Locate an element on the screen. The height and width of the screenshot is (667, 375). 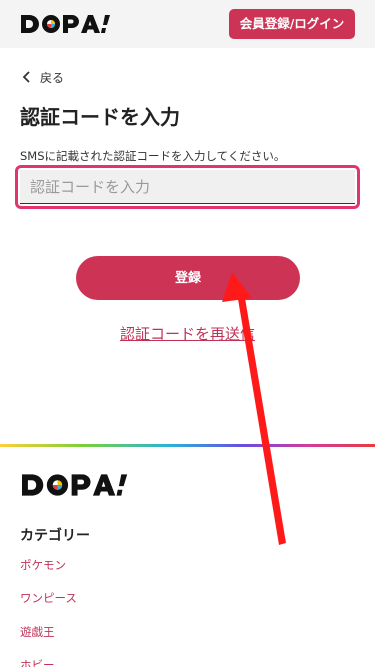
footer-dopa-logo is located at coordinates (74, 485).